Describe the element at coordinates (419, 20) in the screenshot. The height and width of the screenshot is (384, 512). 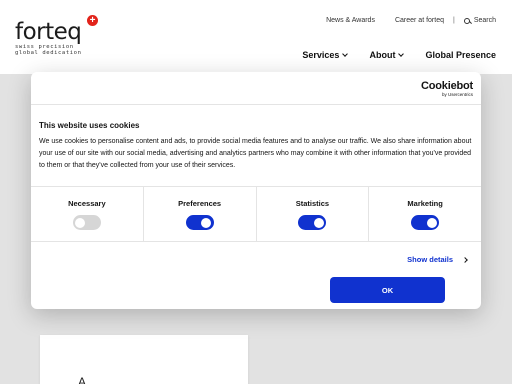
I see `nav-career: Career at forteq` at that location.